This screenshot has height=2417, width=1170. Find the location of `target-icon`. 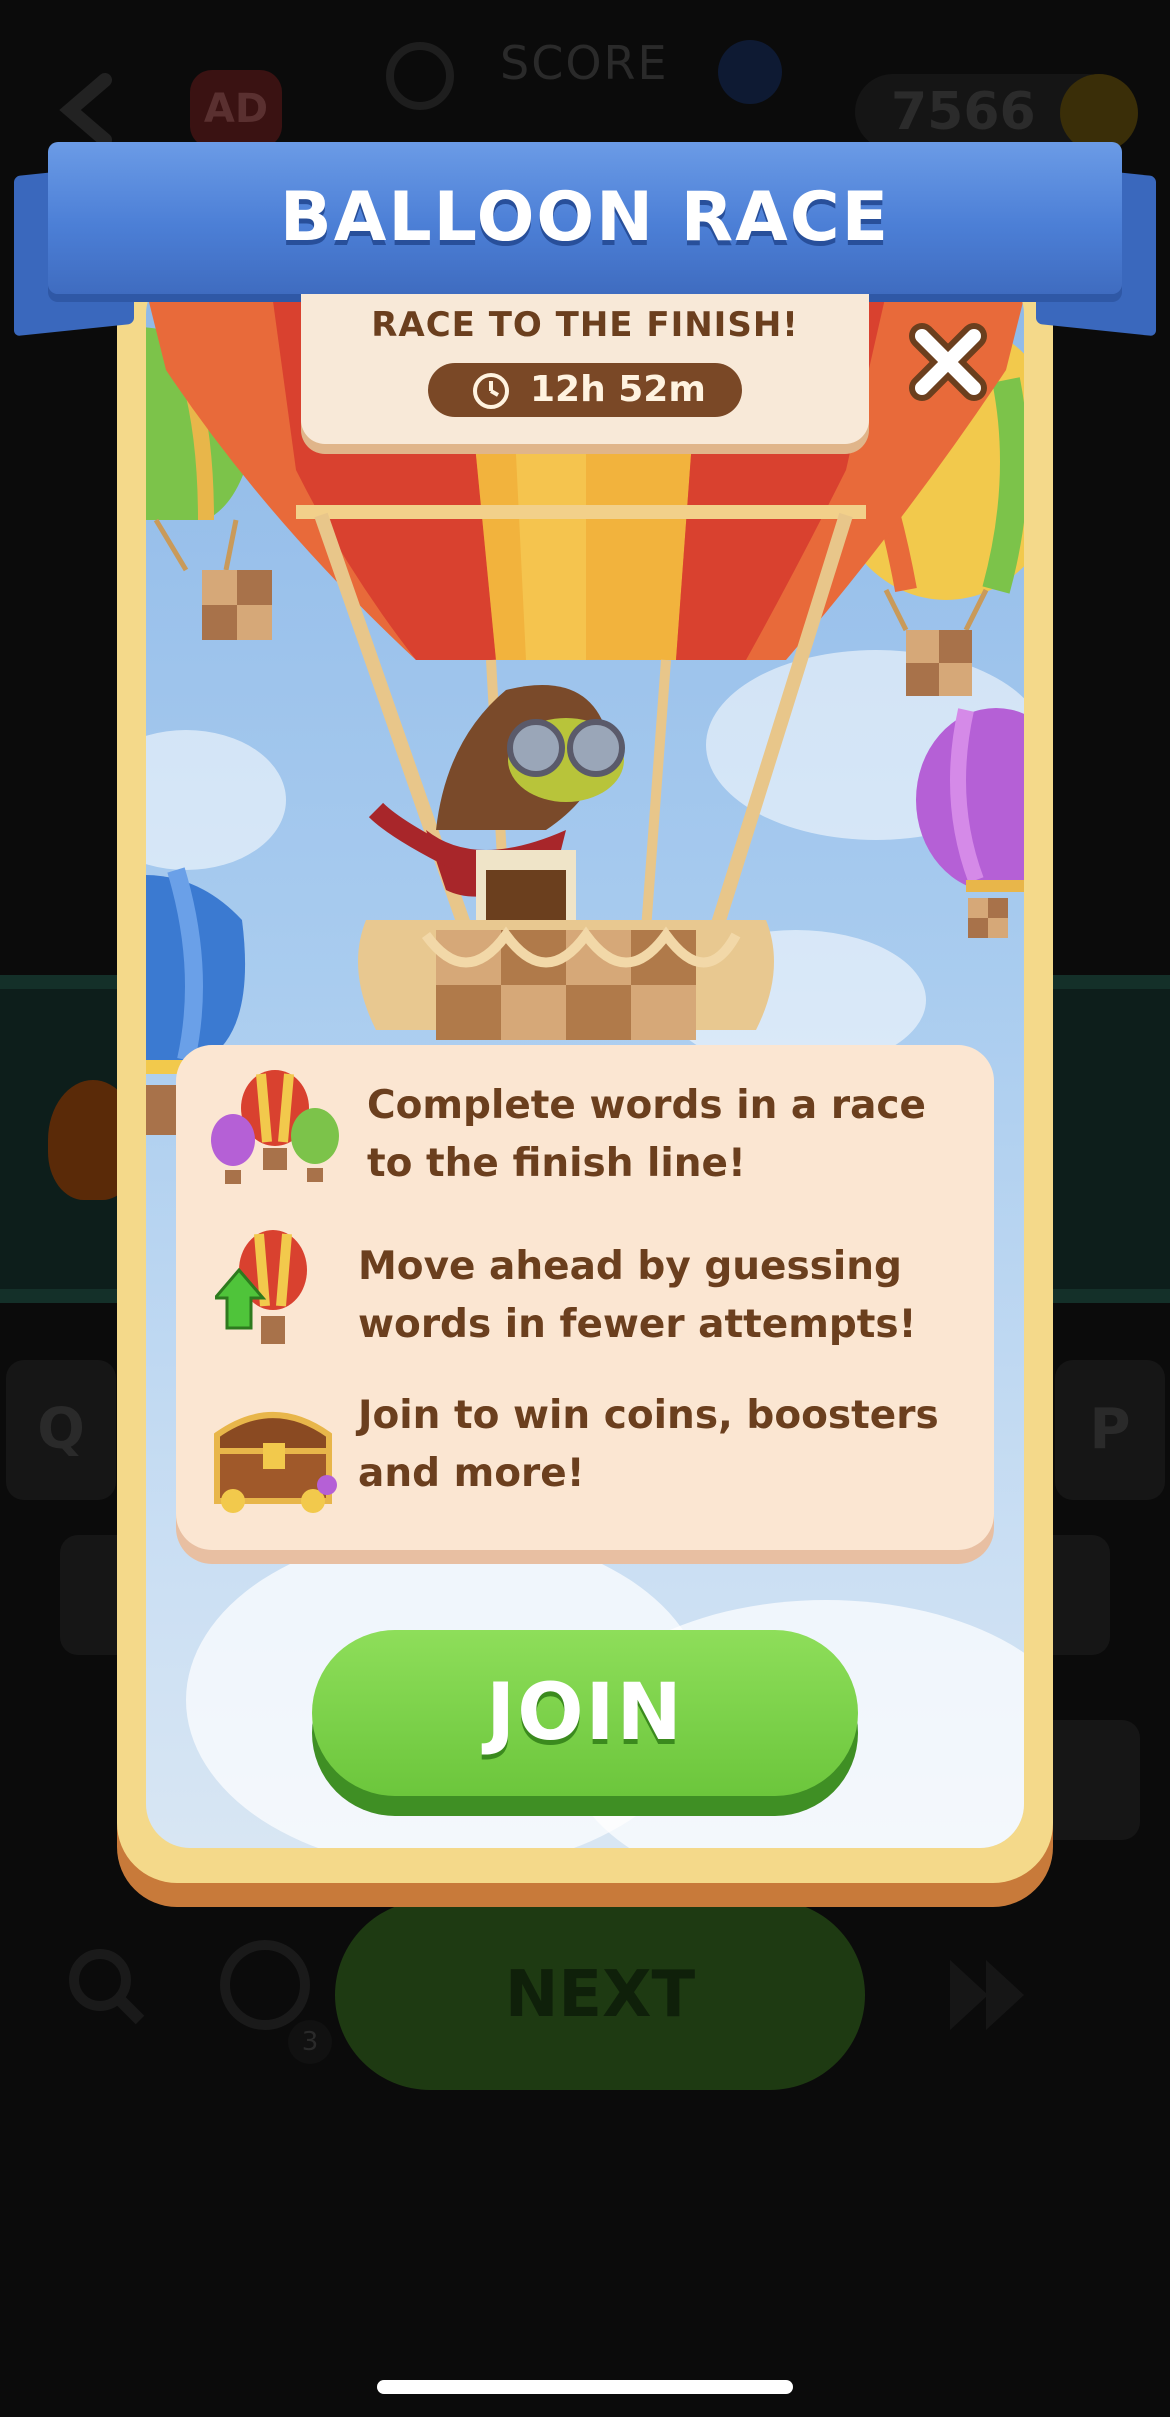

target-icon is located at coordinates (265, 1985).